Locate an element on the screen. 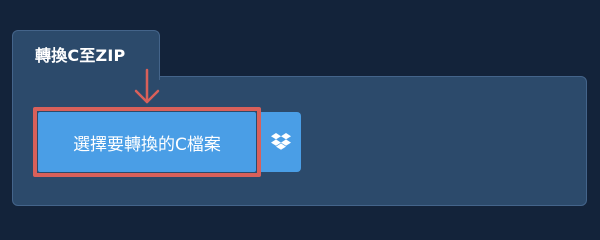  arrow-down-icon is located at coordinates (147, 86).